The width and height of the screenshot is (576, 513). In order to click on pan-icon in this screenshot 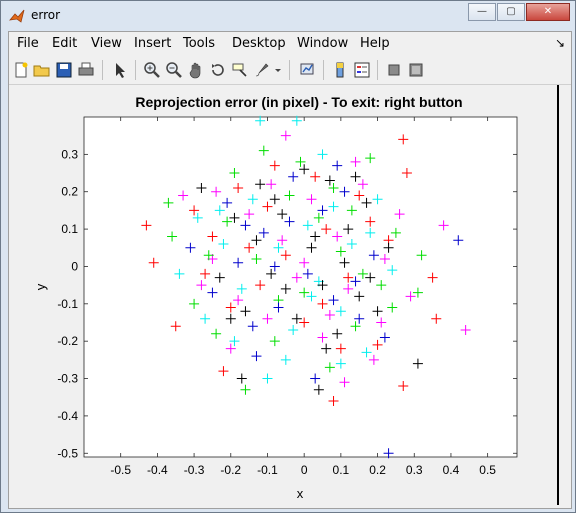, I will do `click(196, 70)`.